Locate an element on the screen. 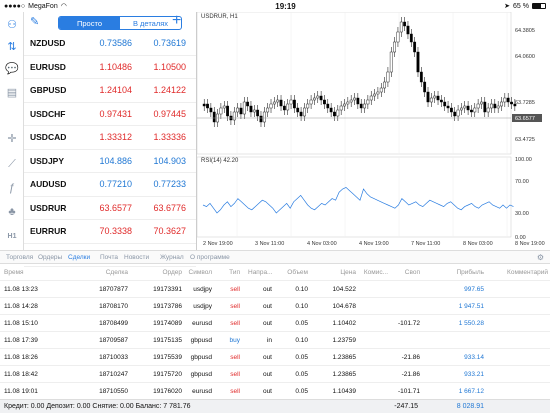 The width and height of the screenshot is (550, 413). user-icon: ⚇ is located at coordinates (12, 24).